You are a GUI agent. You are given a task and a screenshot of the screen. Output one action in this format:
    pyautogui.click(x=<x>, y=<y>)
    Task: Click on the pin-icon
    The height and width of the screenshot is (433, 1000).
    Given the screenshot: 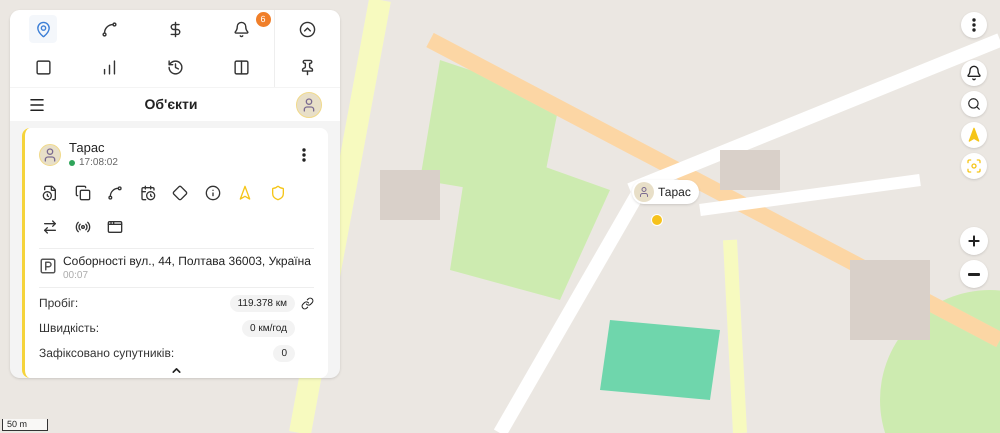 What is the action you would take?
    pyautogui.click(x=307, y=67)
    